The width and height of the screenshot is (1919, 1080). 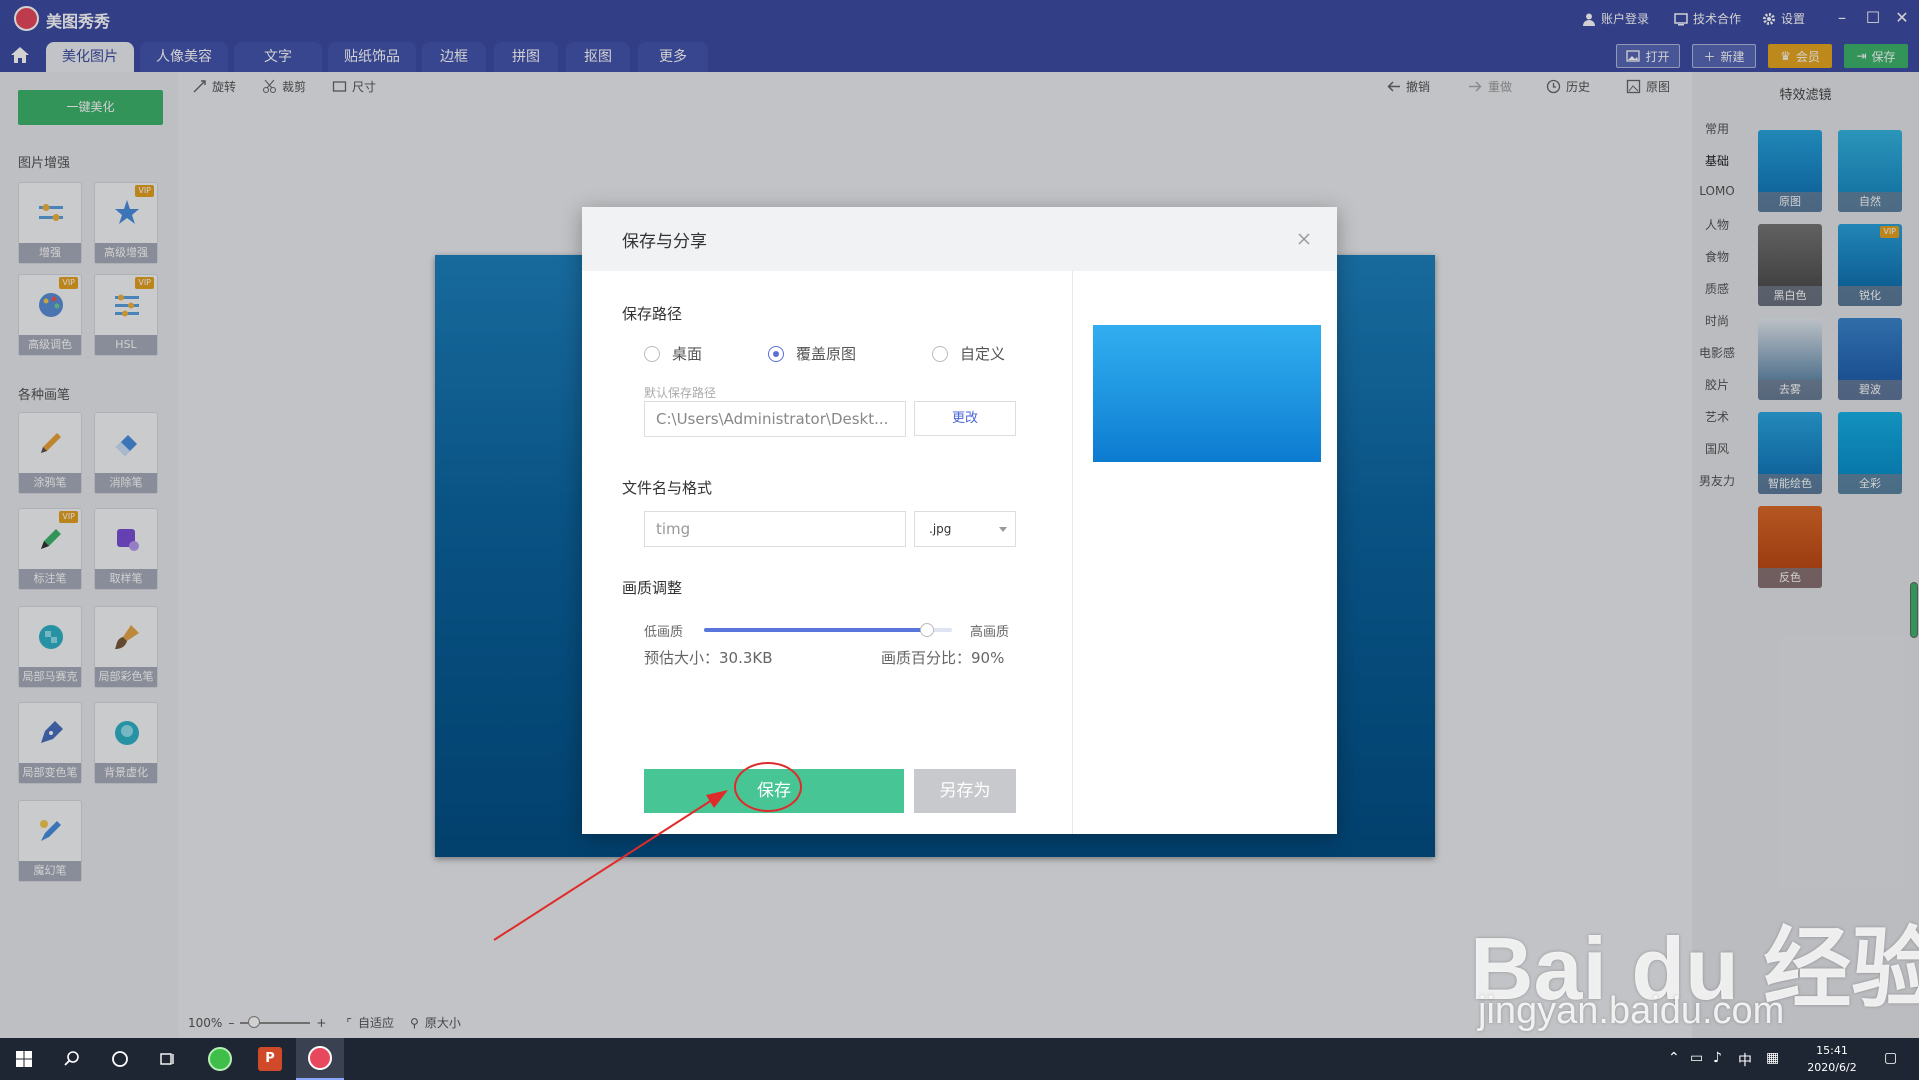 What do you see at coordinates (812, 353) in the screenshot?
I see `radio-overwrite-original: 覆盖原图` at bounding box center [812, 353].